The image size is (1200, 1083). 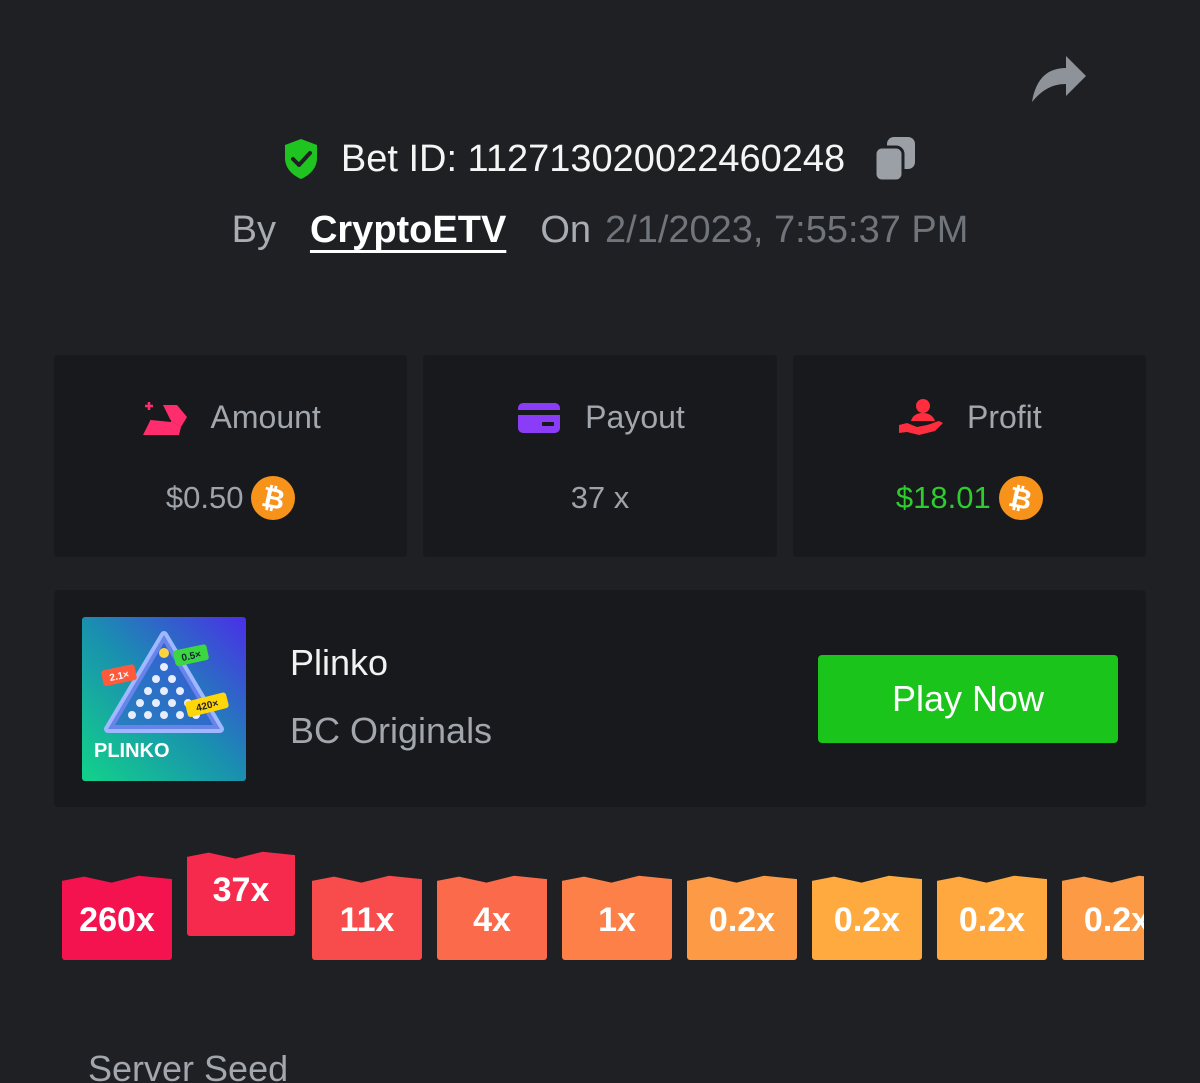 What do you see at coordinates (204, 497) in the screenshot?
I see `amount-value: $0.50` at bounding box center [204, 497].